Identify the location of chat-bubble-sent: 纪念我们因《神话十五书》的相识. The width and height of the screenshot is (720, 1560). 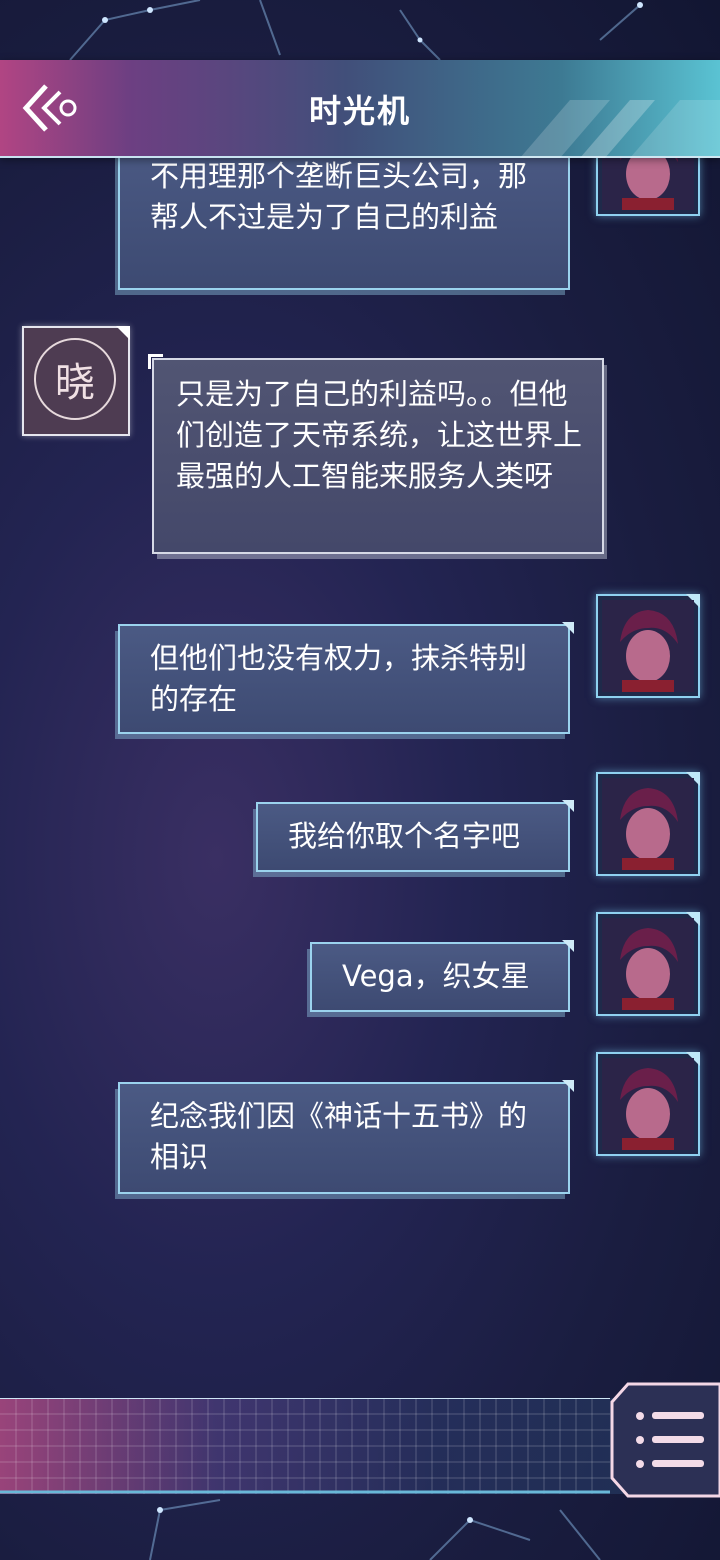
(346, 1137).